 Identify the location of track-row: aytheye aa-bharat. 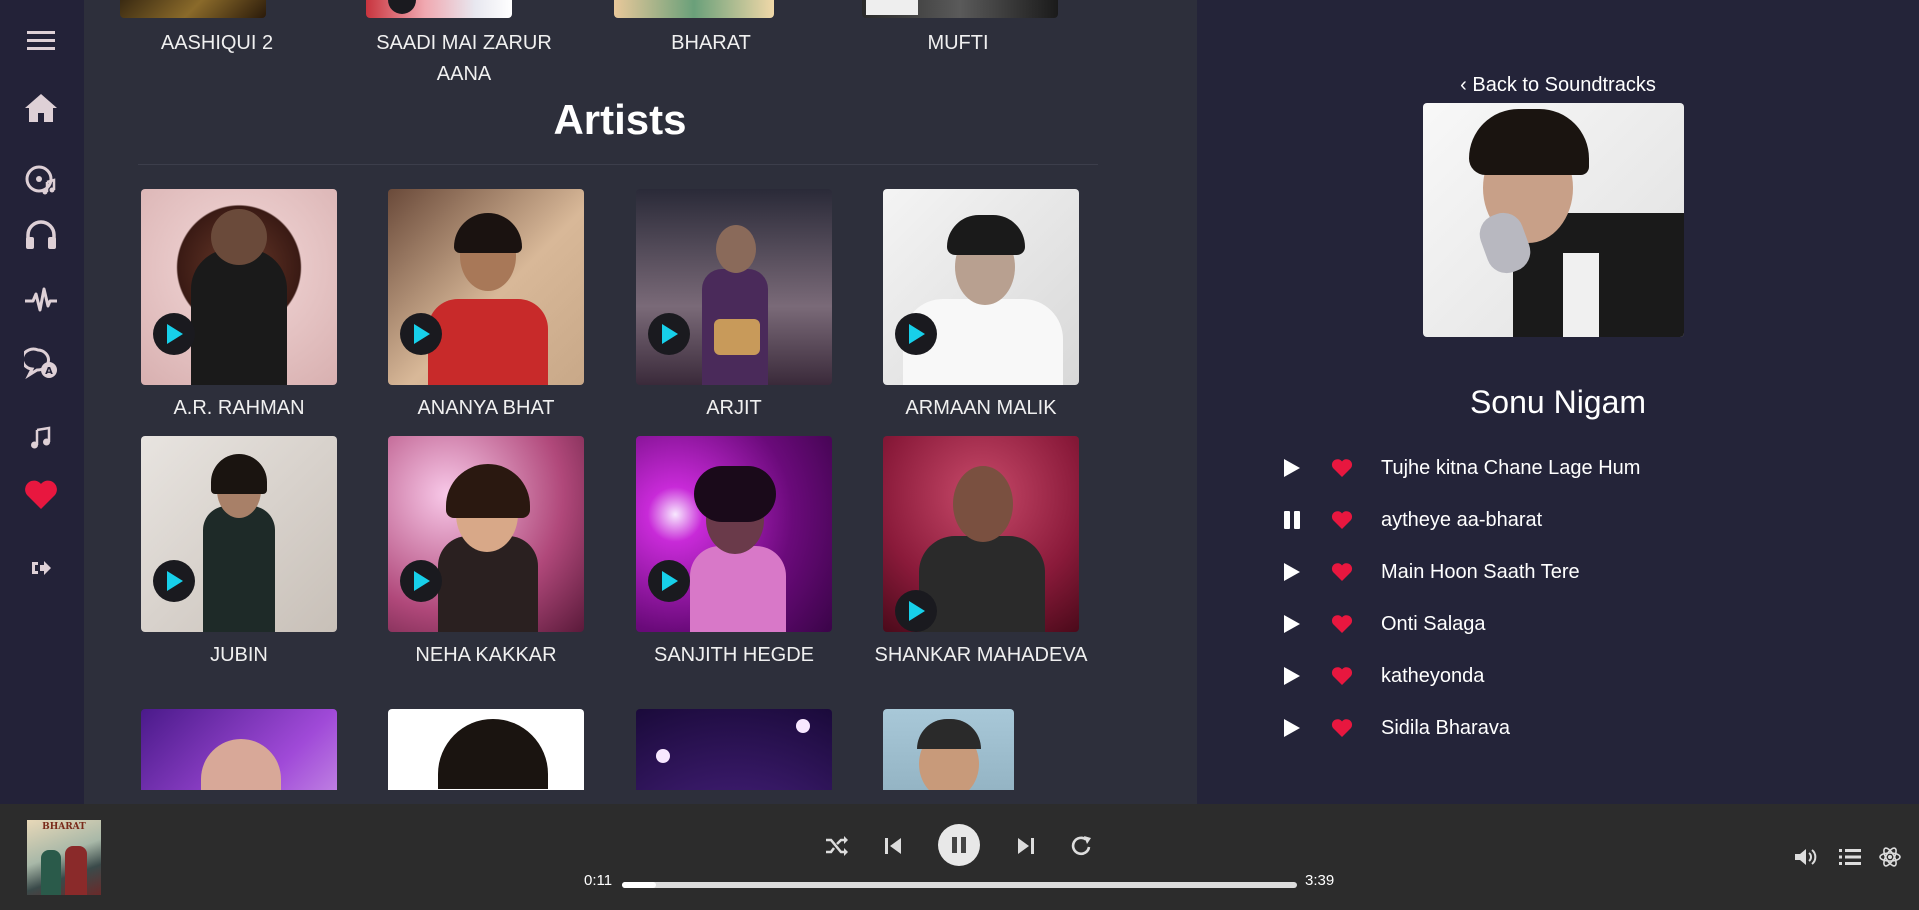
(1409, 520).